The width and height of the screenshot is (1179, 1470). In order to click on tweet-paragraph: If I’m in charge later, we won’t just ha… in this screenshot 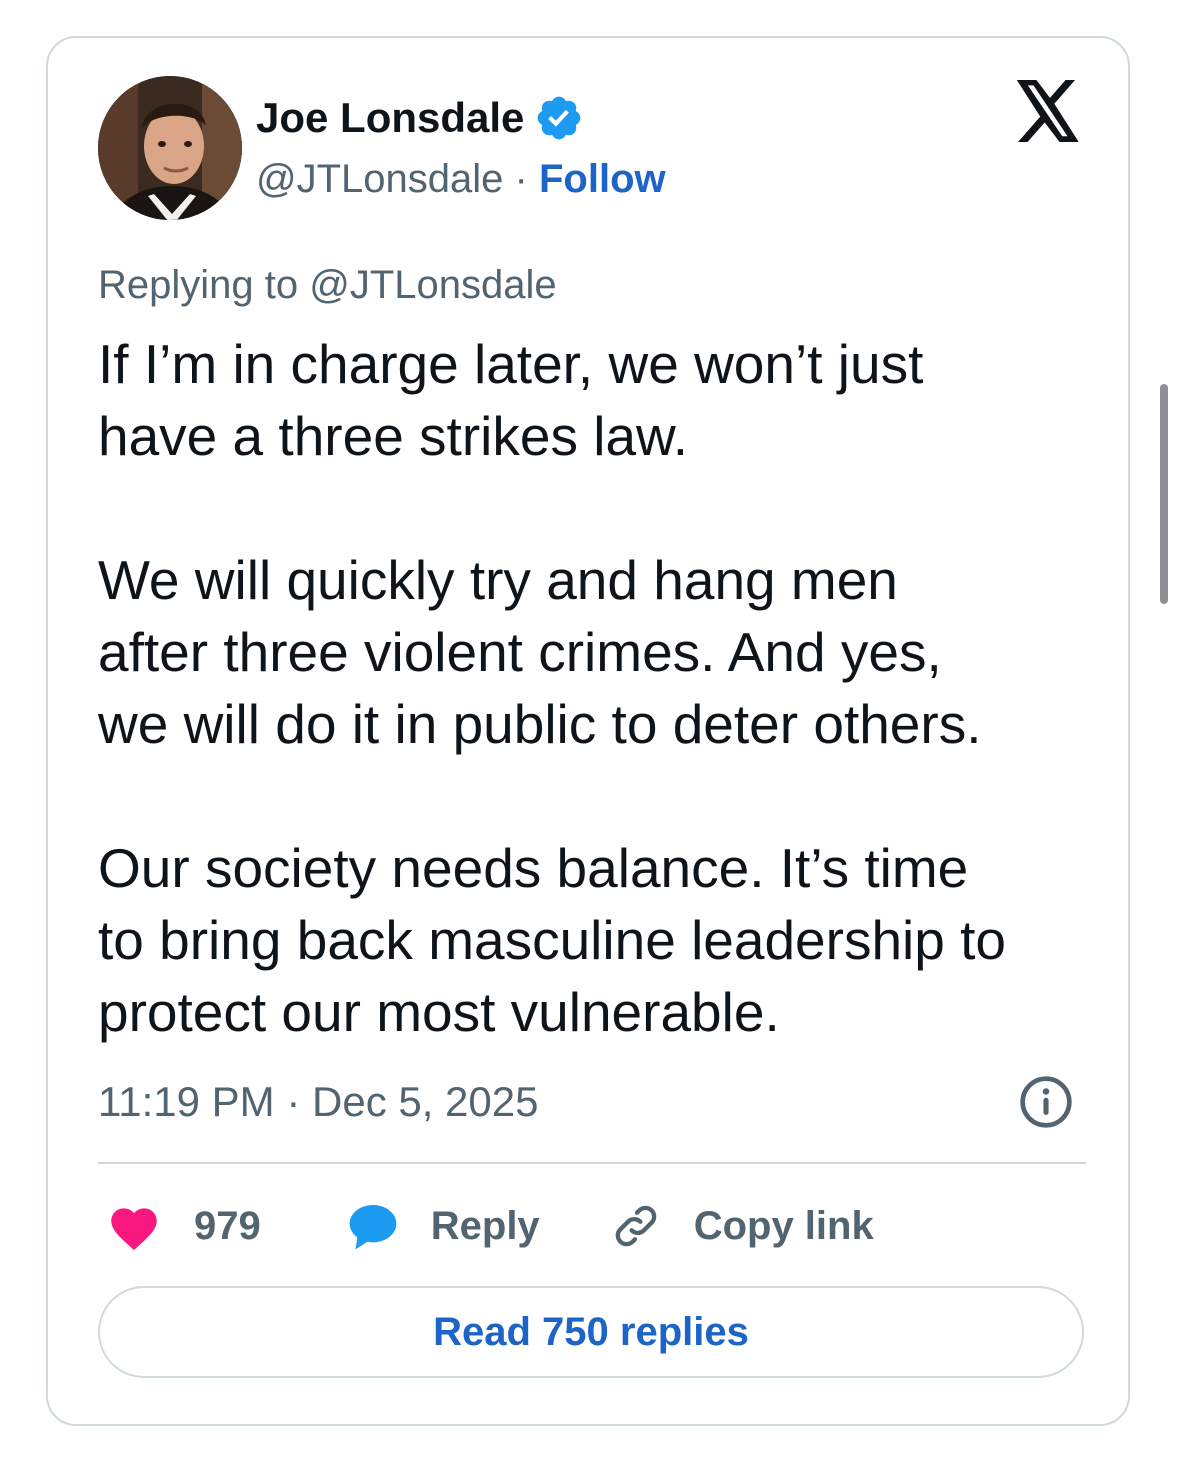, I will do `click(511, 400)`.